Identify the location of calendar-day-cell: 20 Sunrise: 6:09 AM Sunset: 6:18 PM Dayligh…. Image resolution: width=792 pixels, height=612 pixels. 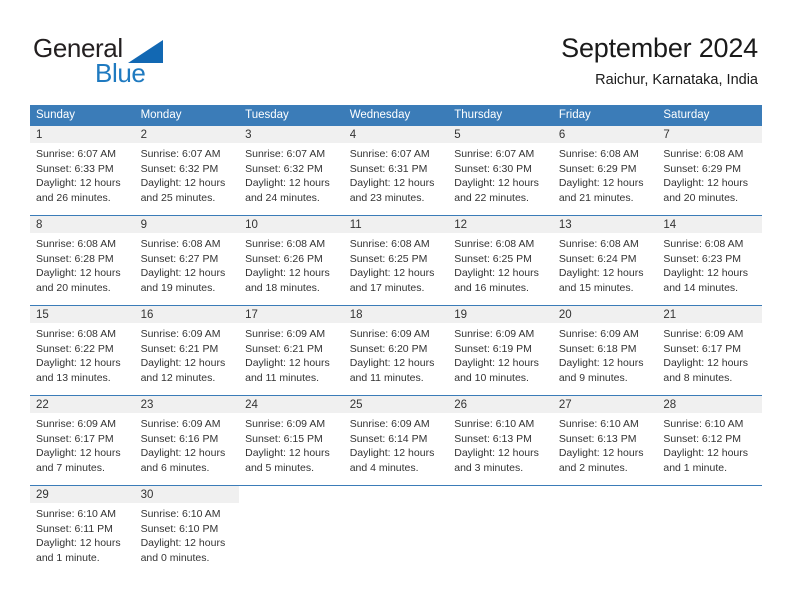
(605, 350).